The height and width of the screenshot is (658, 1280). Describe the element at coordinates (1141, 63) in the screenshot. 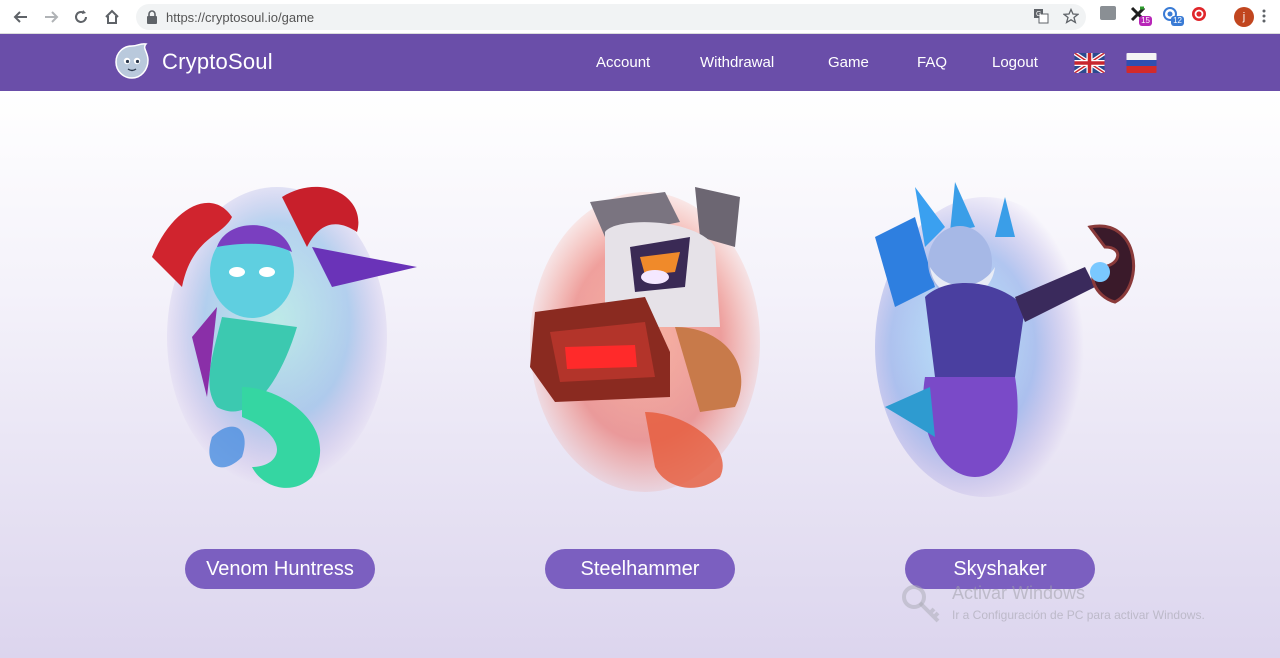

I see `ru-flag-icon` at that location.